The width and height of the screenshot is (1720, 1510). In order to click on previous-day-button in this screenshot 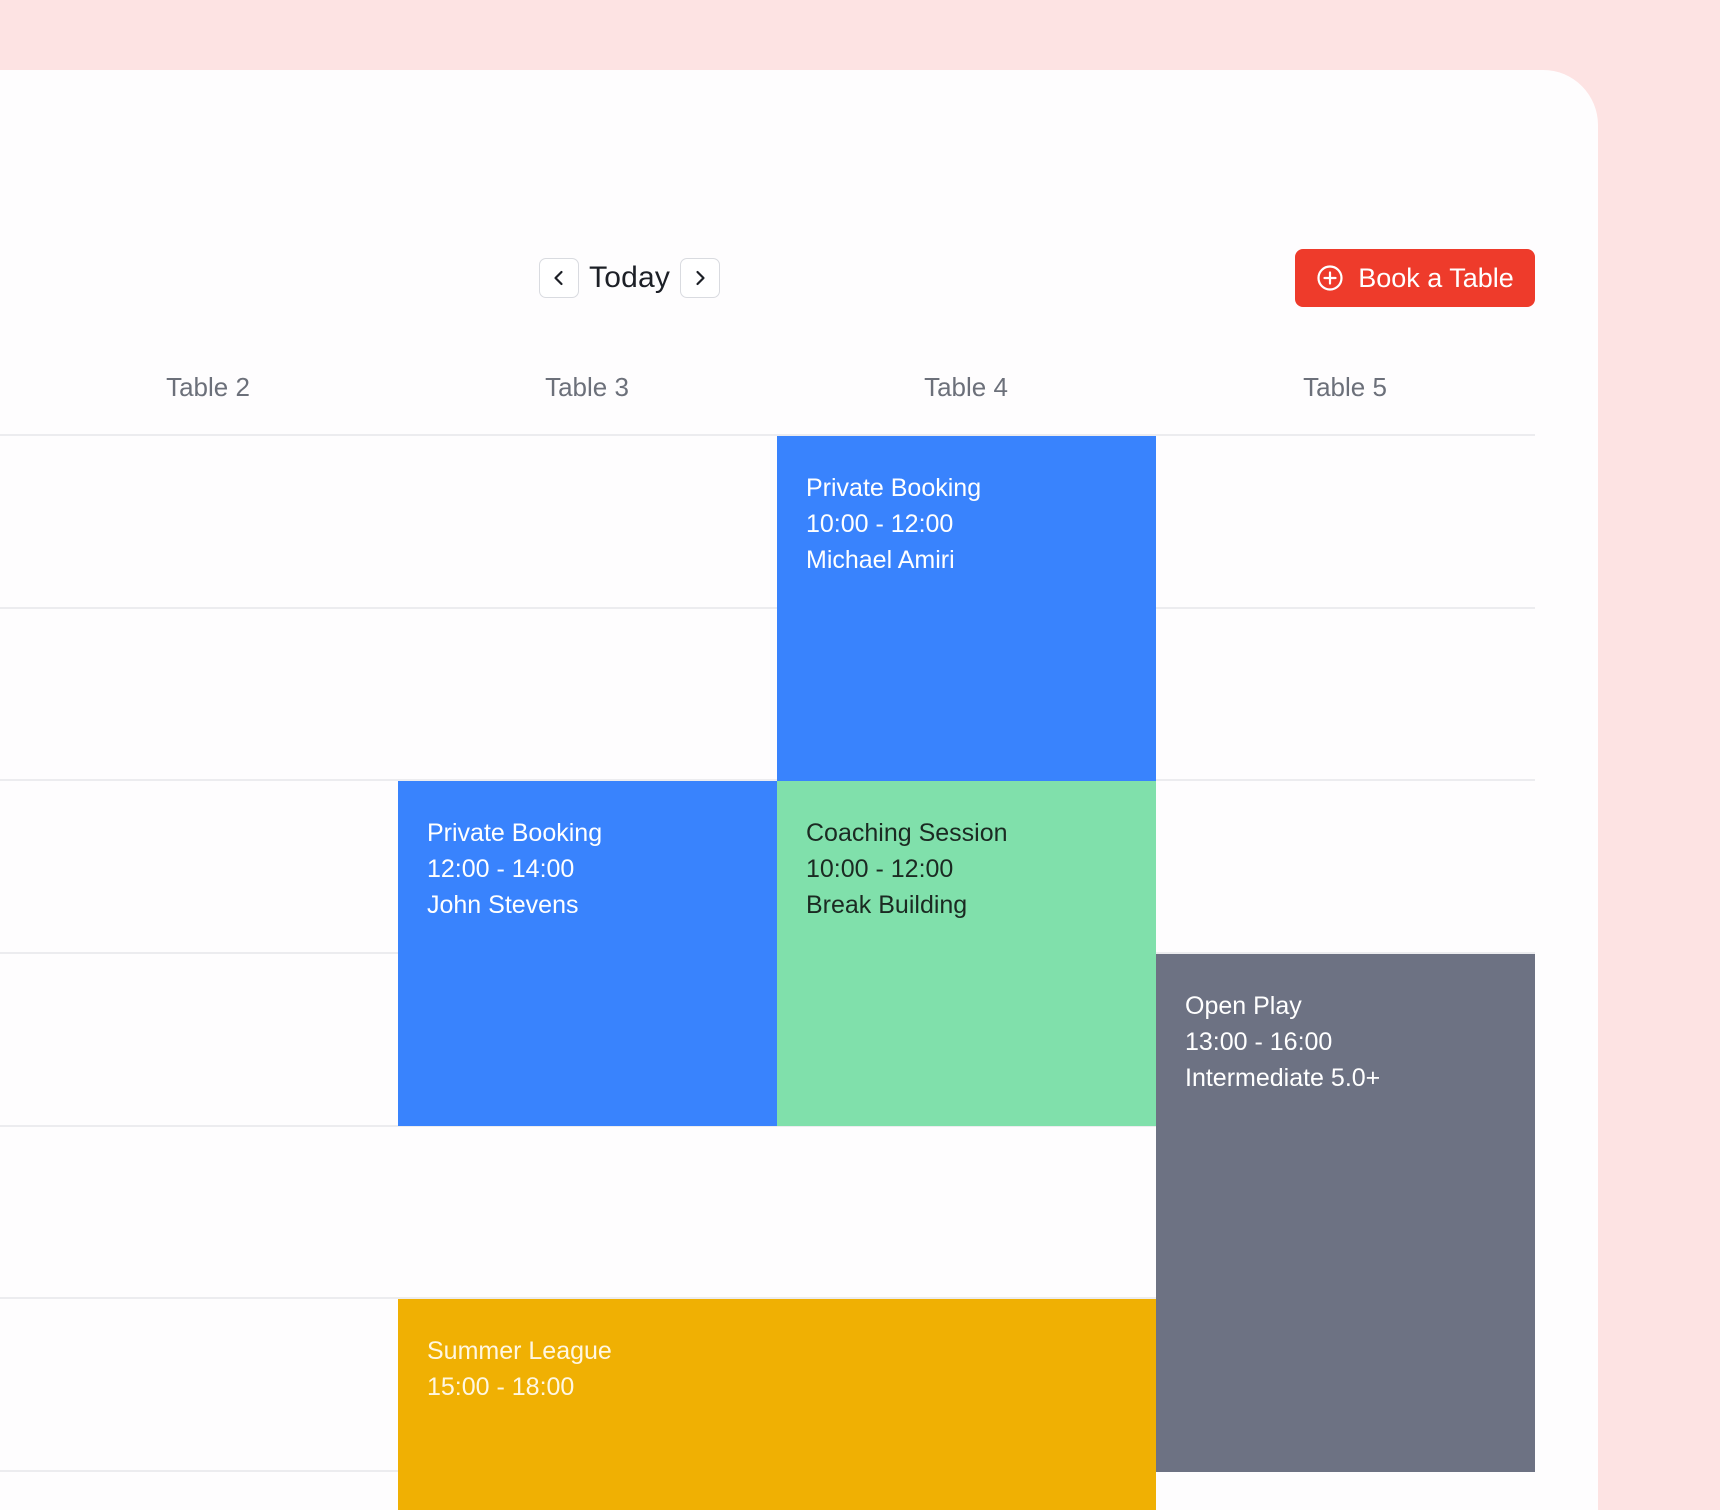, I will do `click(559, 278)`.